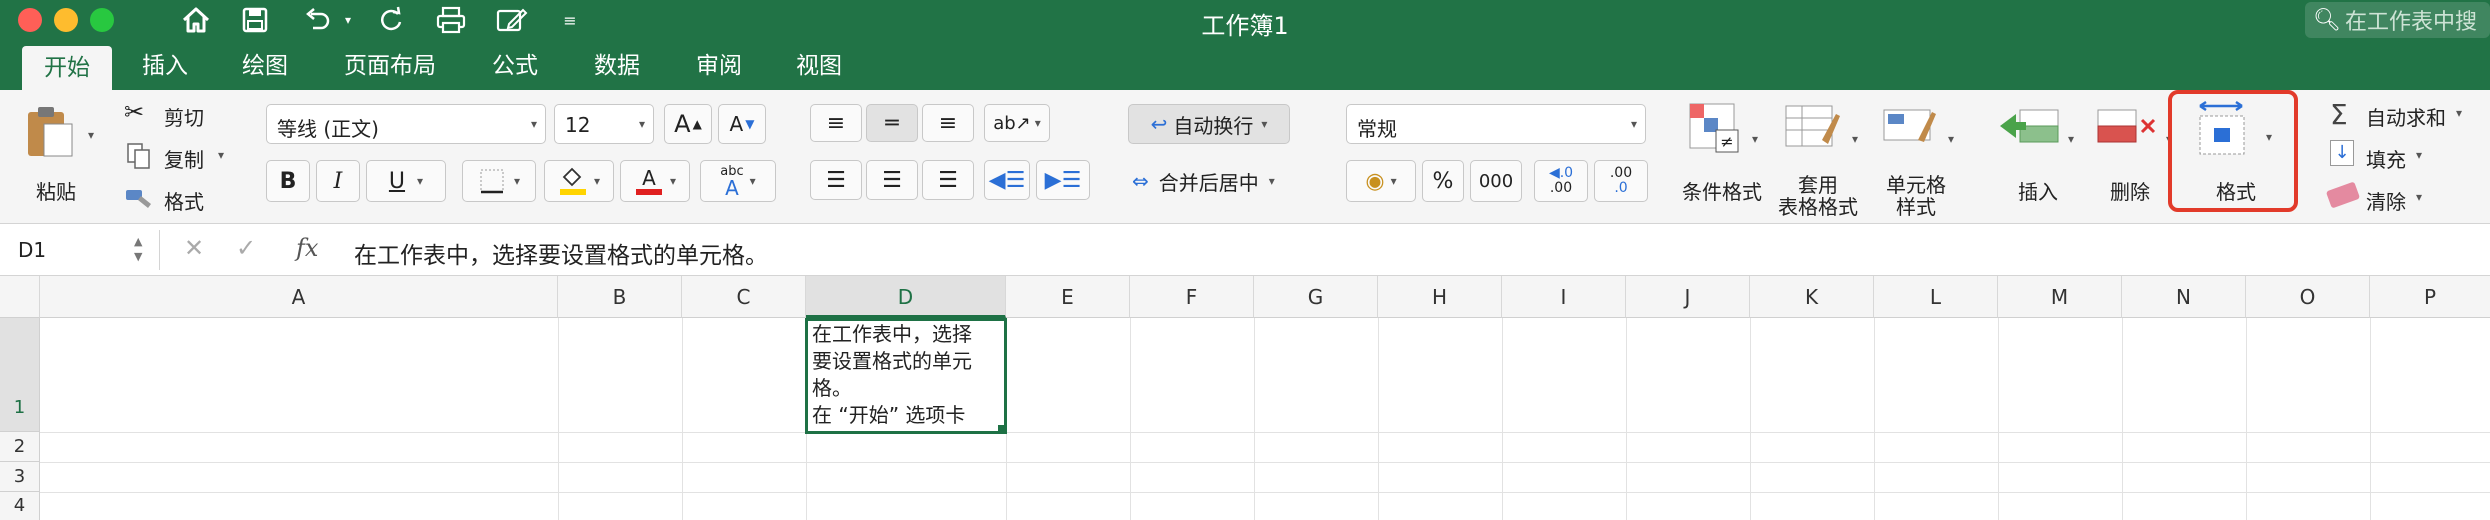 The image size is (2490, 520). What do you see at coordinates (174, 114) in the screenshot?
I see `cut-button: ✂ 剪切` at bounding box center [174, 114].